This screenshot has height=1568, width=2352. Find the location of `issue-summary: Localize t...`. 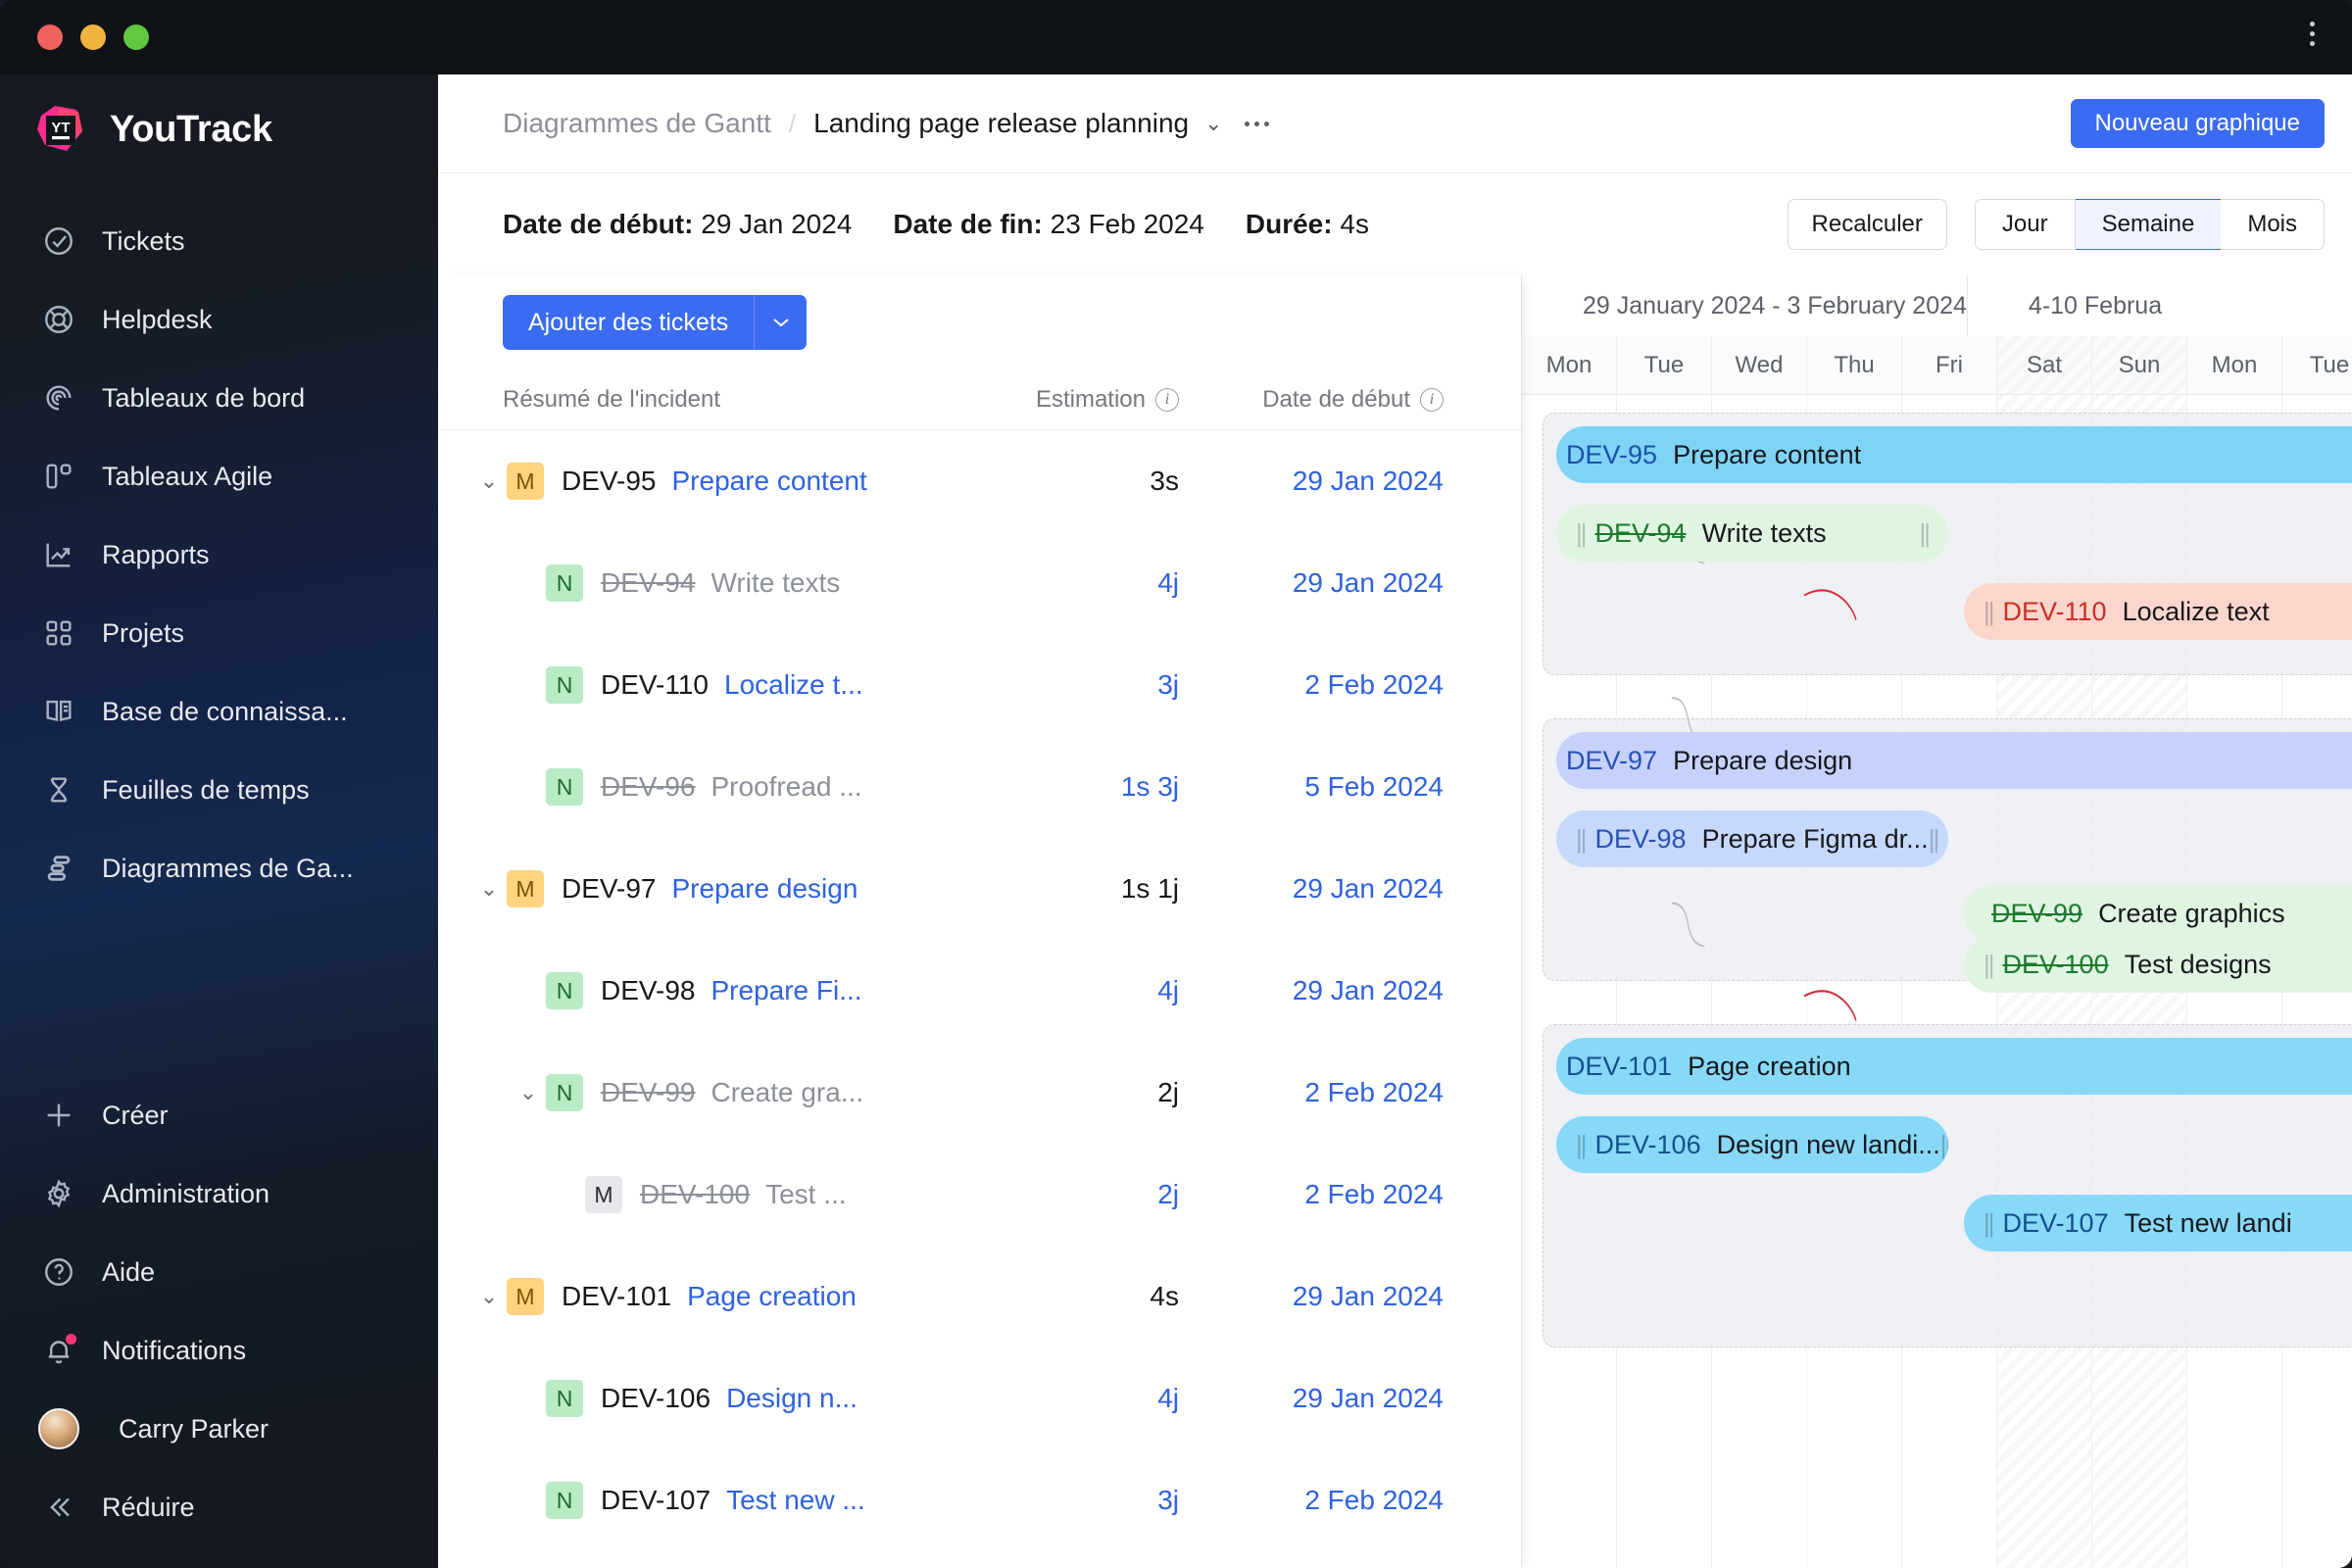

issue-summary: Localize t... is located at coordinates (793, 685).